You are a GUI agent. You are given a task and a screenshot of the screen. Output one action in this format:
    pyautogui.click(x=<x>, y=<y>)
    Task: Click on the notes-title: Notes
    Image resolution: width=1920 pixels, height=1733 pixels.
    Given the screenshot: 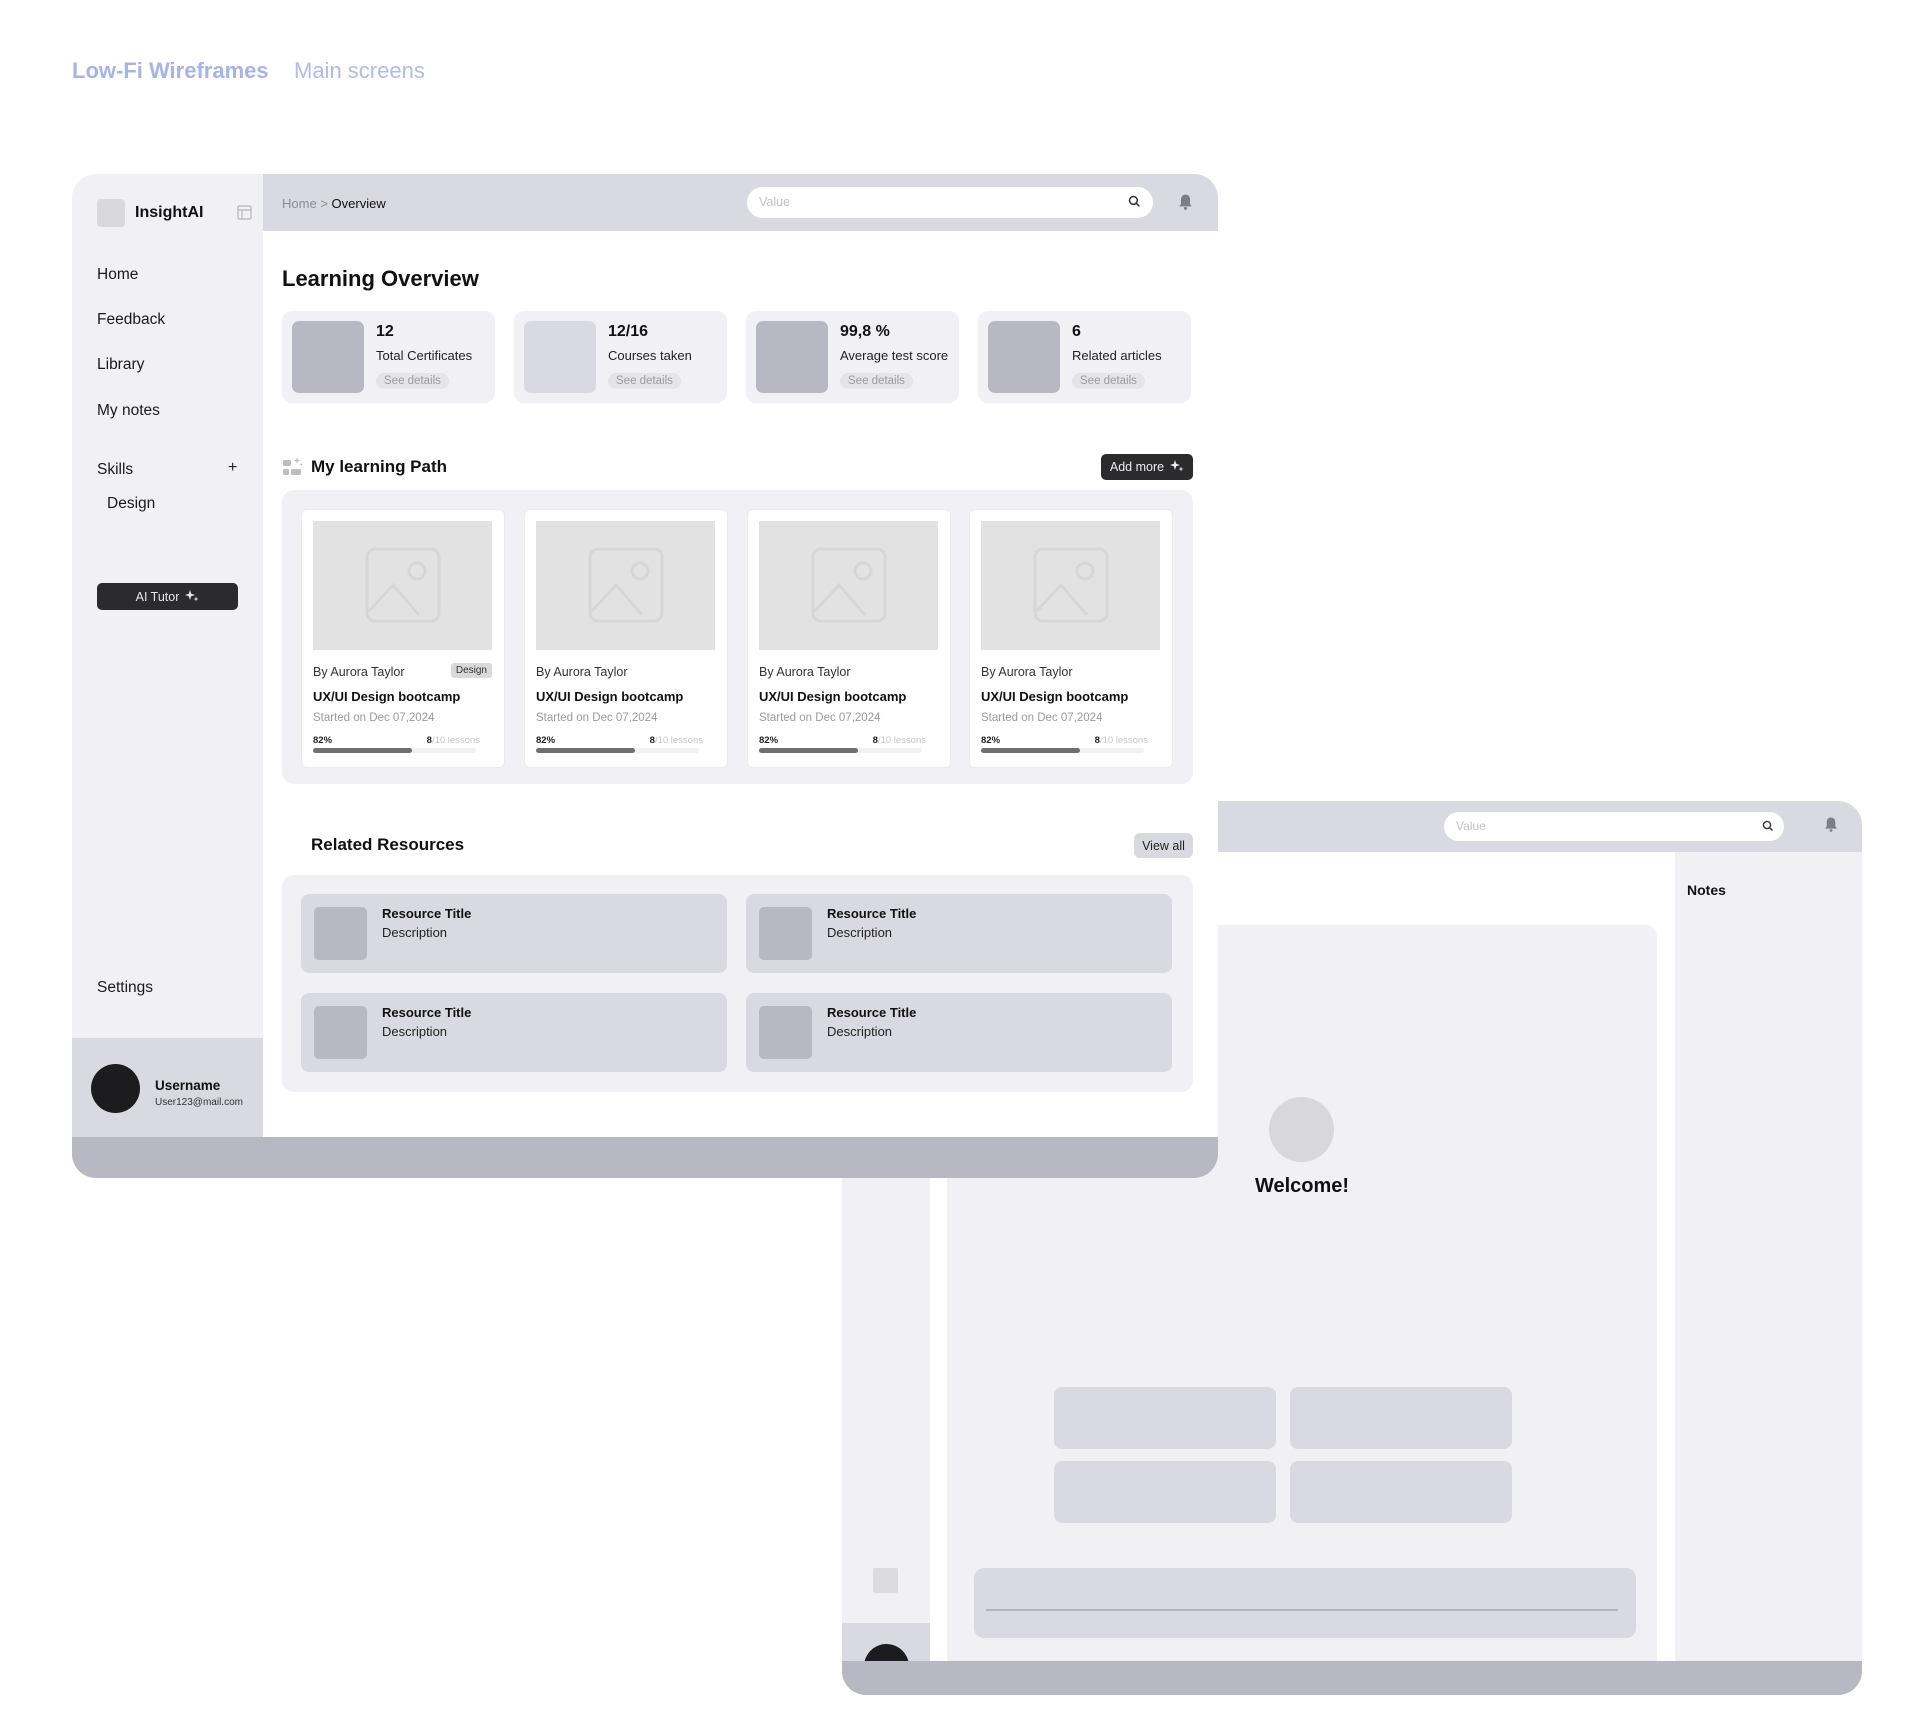 What is the action you would take?
    pyautogui.click(x=1706, y=890)
    